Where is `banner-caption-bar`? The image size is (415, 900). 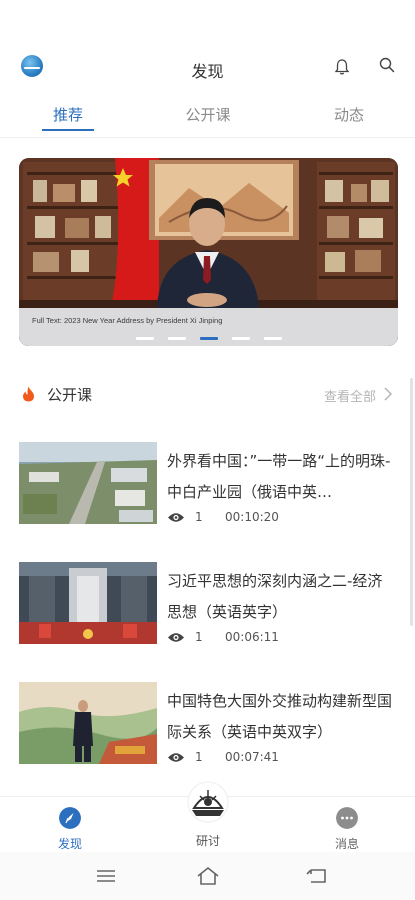
banner-caption-bar is located at coordinates (208, 327).